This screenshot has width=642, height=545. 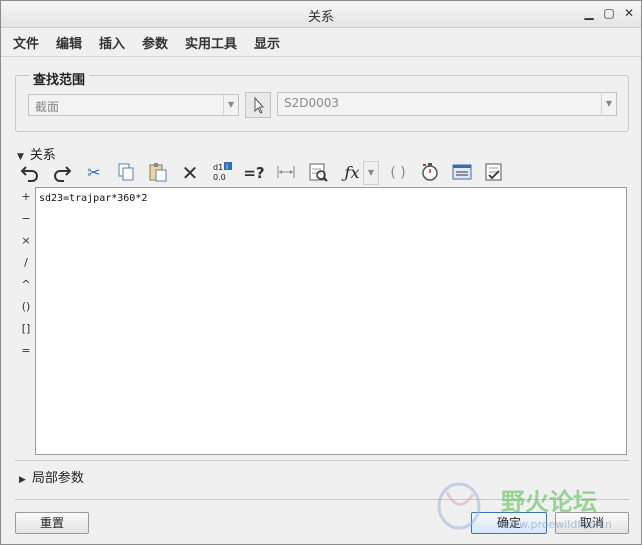 What do you see at coordinates (26, 350) in the screenshot?
I see `op-equals-button: =` at bounding box center [26, 350].